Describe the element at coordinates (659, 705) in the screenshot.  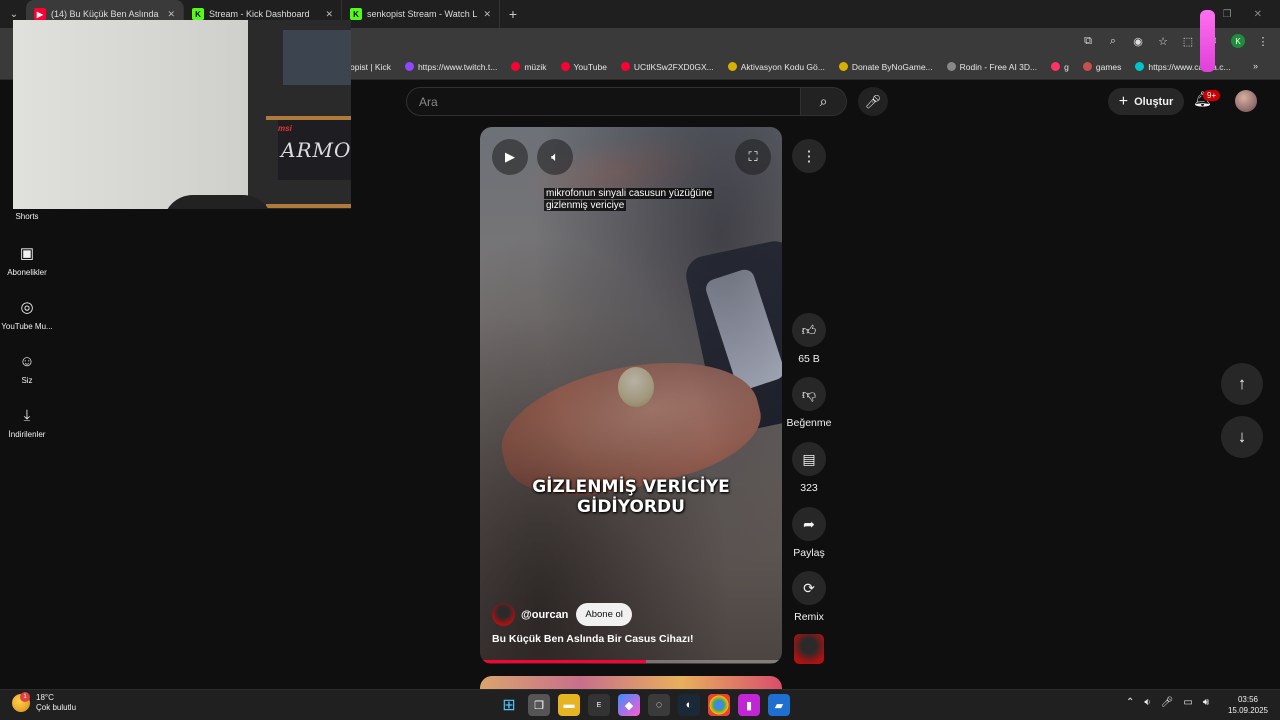
I see `obs-icon: ◌` at that location.